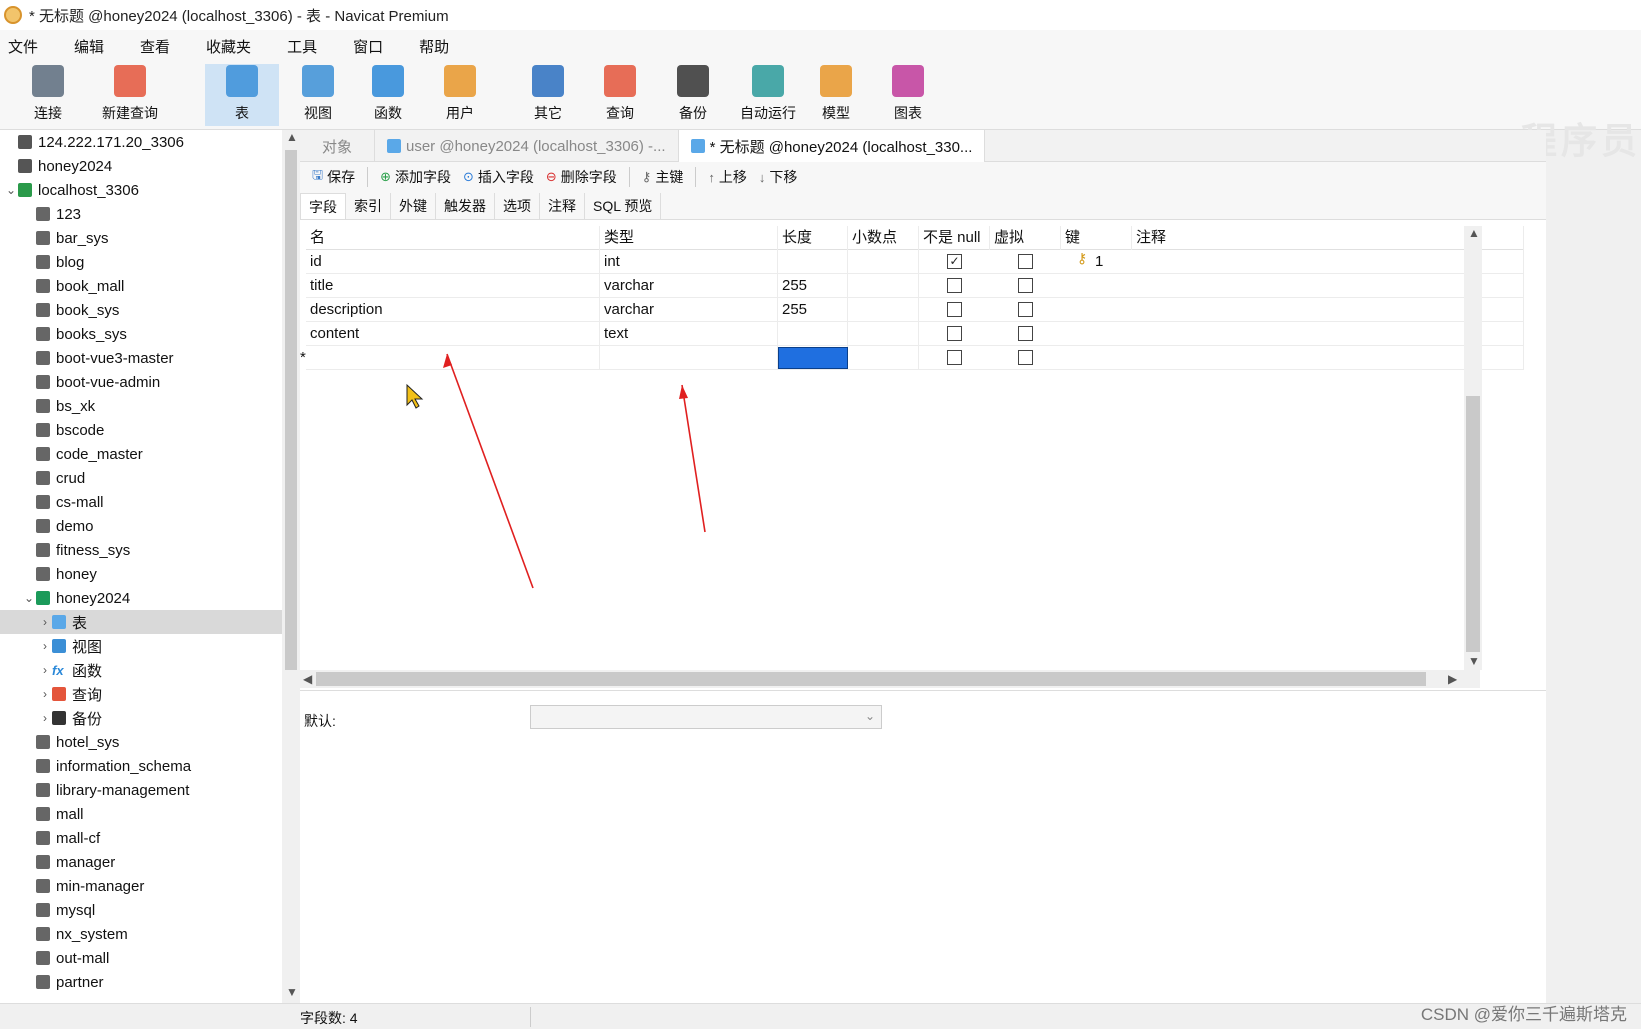 This screenshot has width=1641, height=1029. What do you see at coordinates (813, 286) in the screenshot?
I see `field-length-cell: 255` at bounding box center [813, 286].